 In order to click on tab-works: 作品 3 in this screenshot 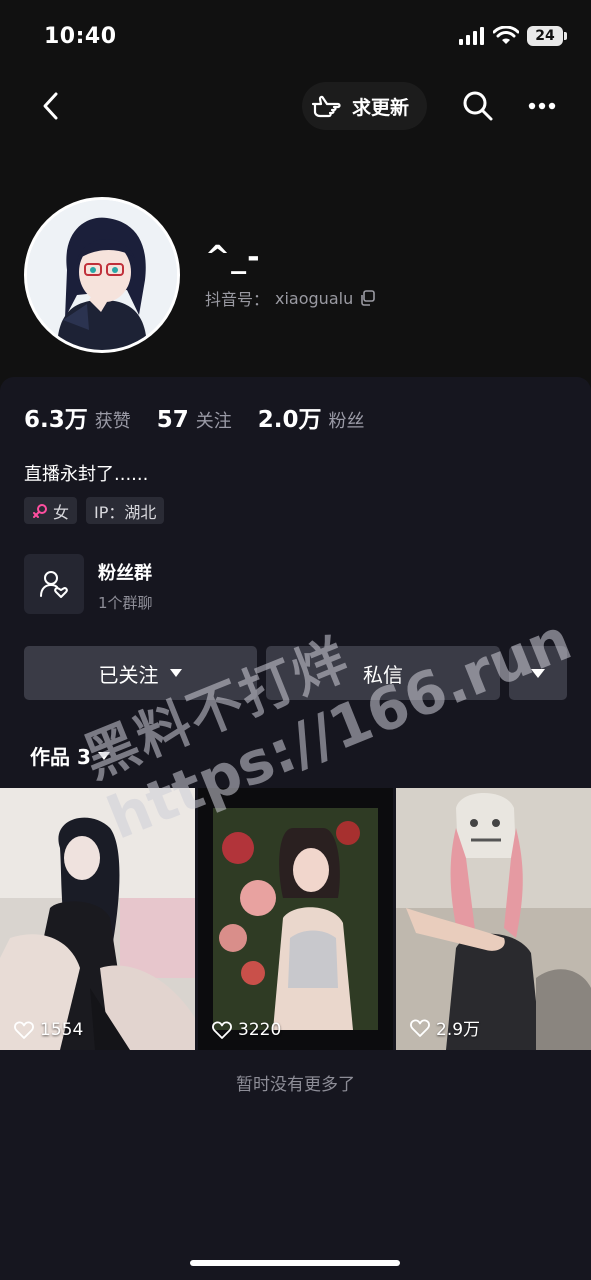, I will do `click(70, 755)`.